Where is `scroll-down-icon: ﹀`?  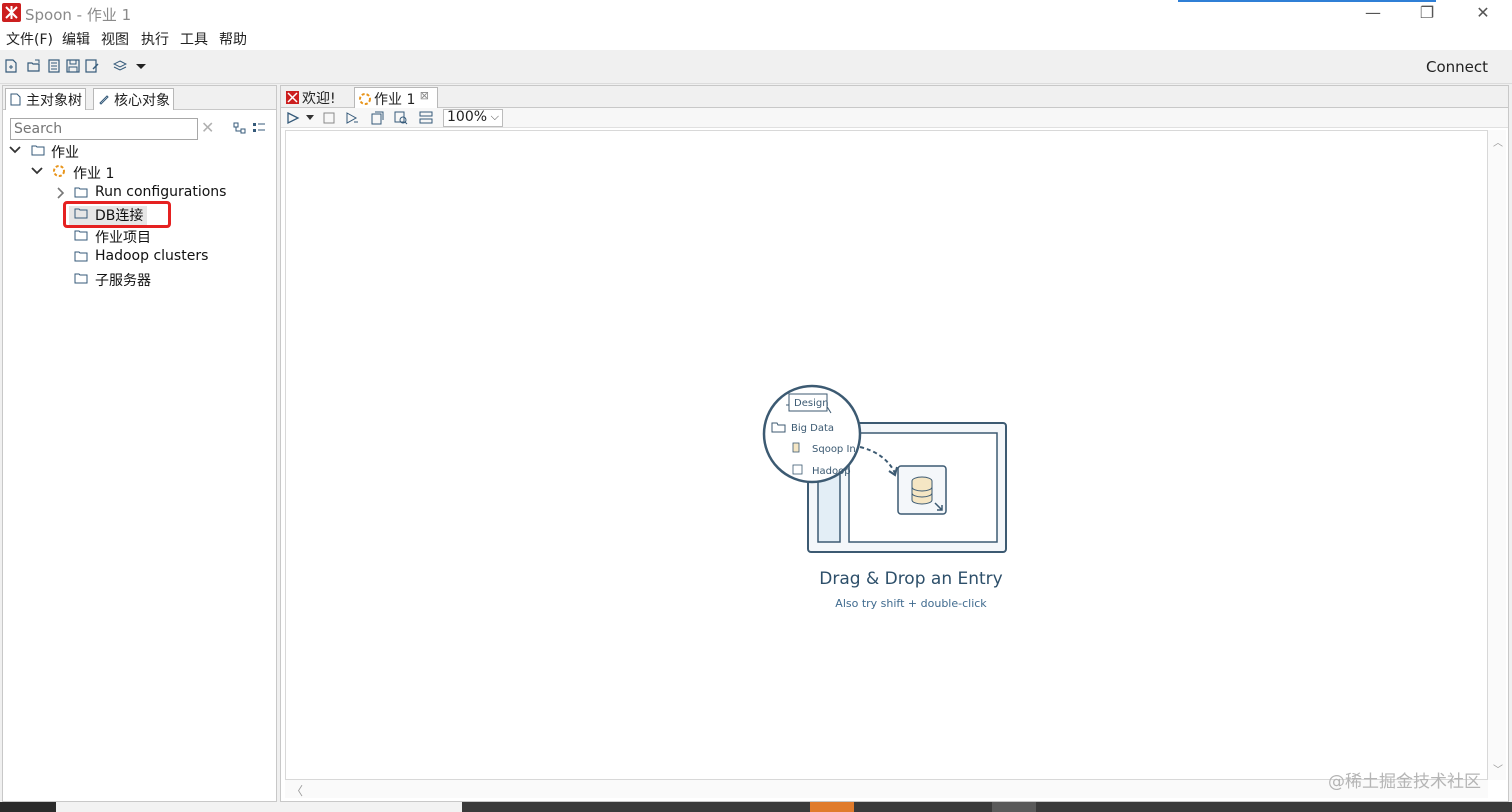
scroll-down-icon: ﹀ is located at coordinates (1498, 768).